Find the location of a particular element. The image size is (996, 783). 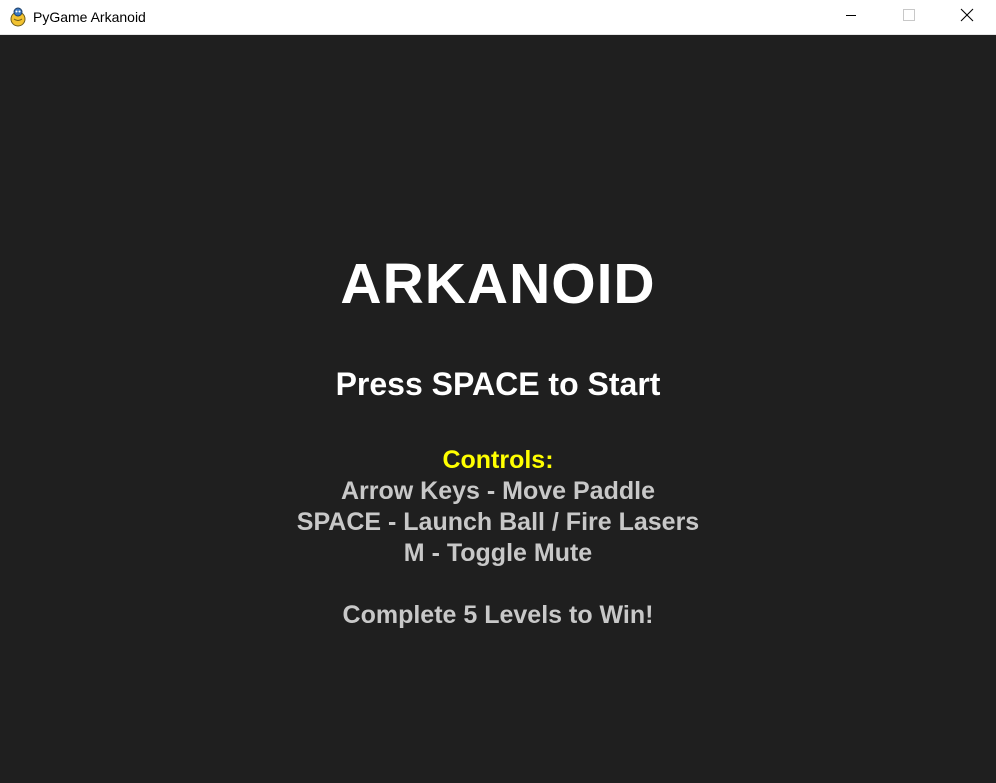

minimize-button is located at coordinates (851, 17).